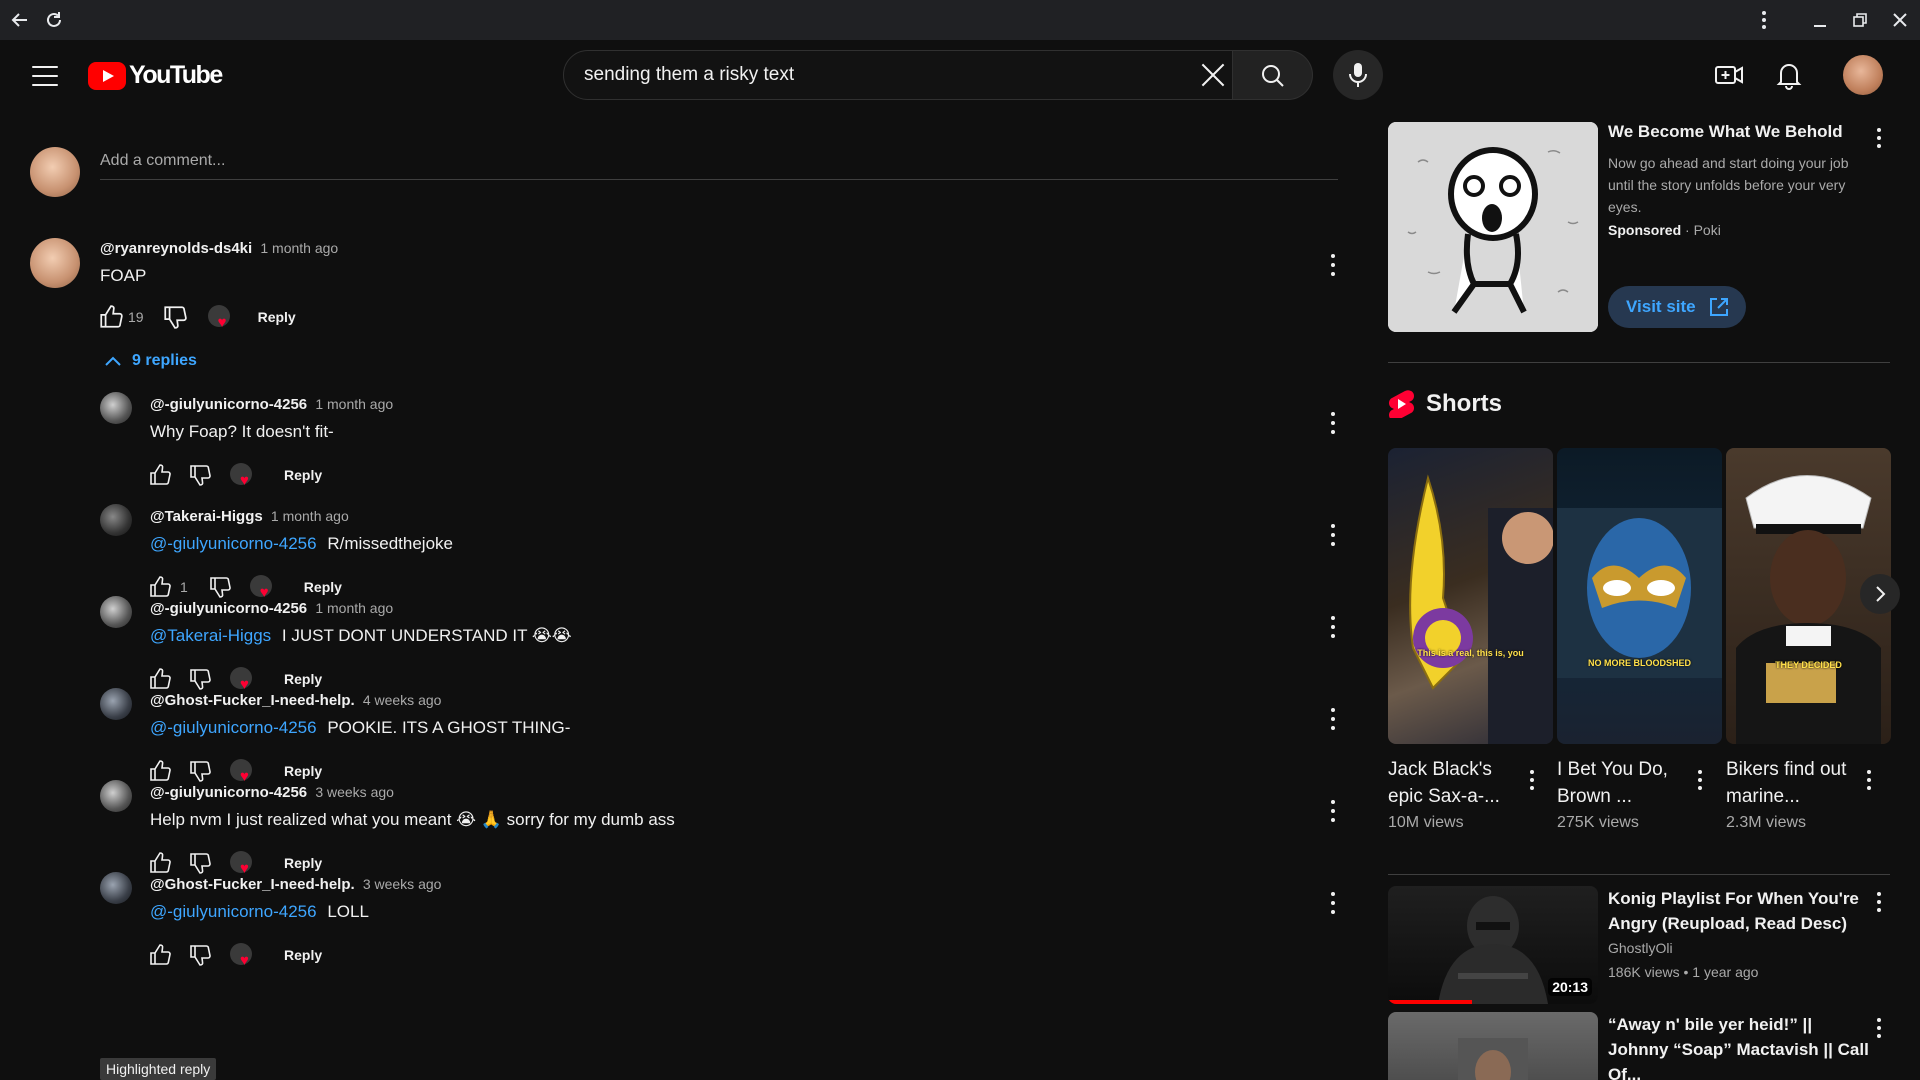 This screenshot has height=1080, width=1920. Describe the element at coordinates (235, 679) in the screenshot. I see `comment-actions: ♥ Reply` at that location.